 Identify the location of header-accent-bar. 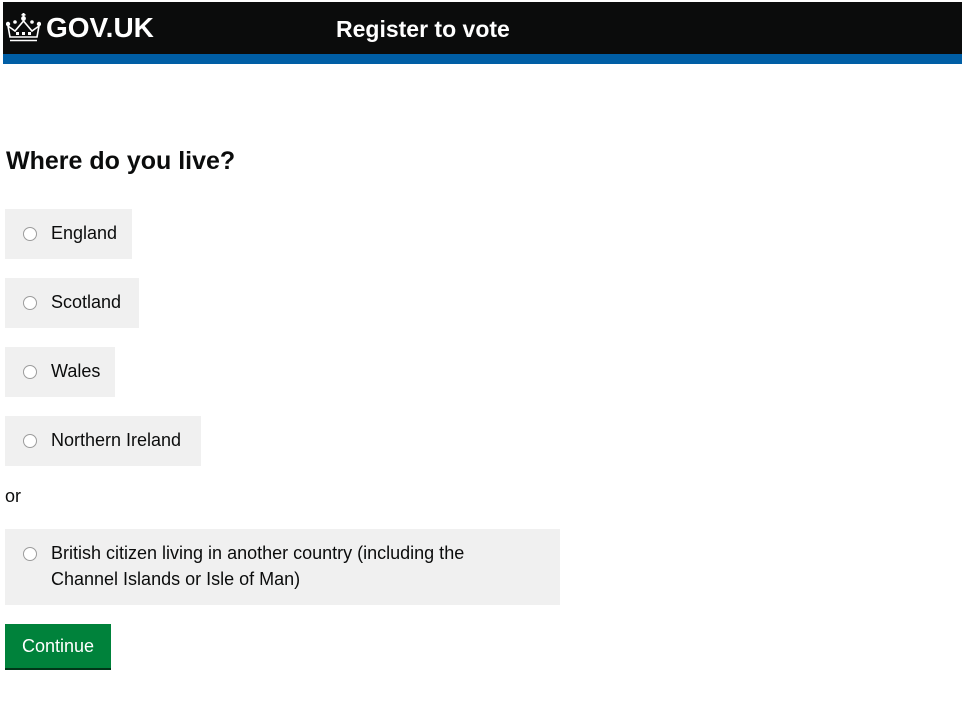
(482, 59).